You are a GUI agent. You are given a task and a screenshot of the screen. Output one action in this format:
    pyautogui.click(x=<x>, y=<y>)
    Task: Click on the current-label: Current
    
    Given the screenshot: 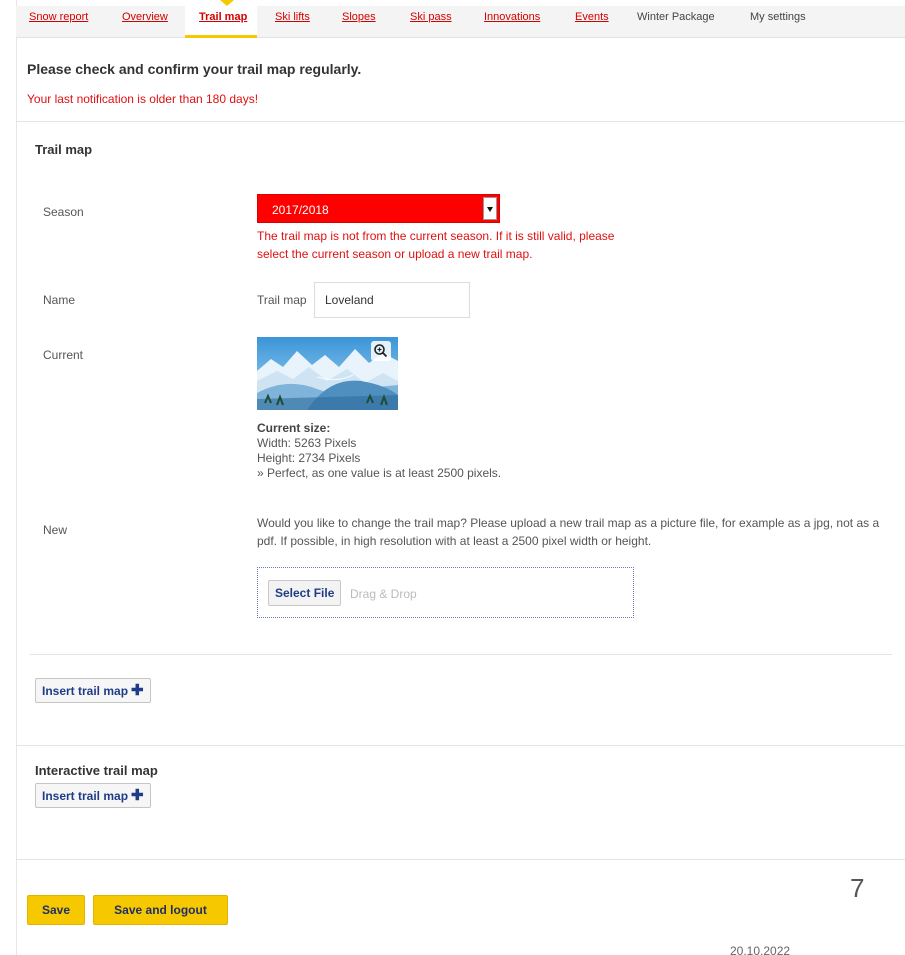 What is the action you would take?
    pyautogui.click(x=63, y=355)
    